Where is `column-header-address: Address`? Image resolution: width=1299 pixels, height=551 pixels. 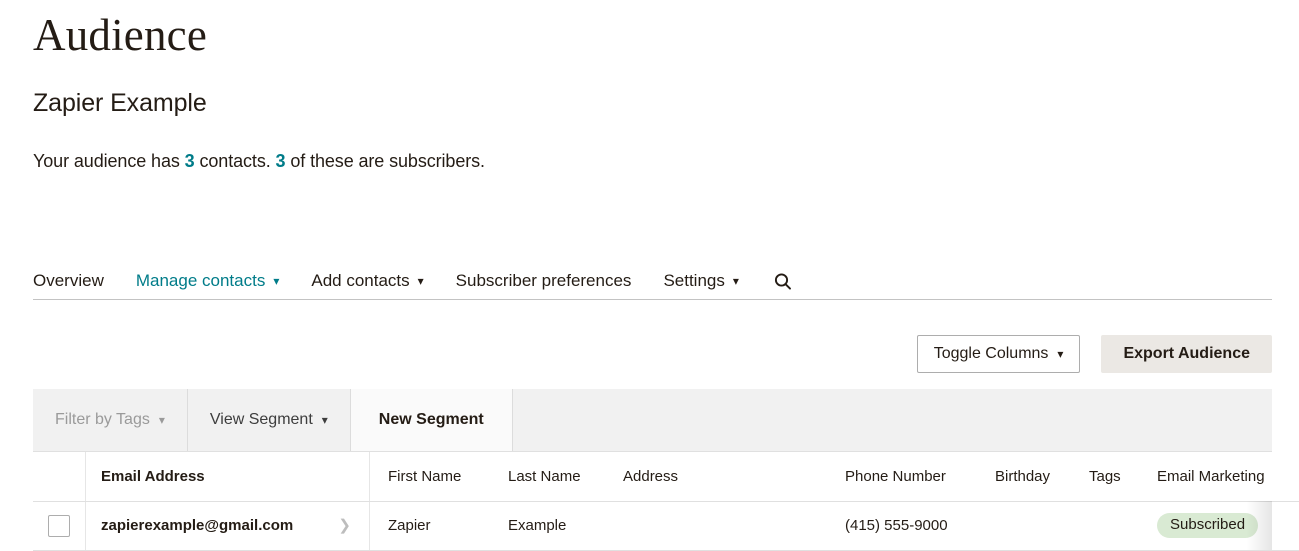 column-header-address: Address is located at coordinates (716, 477).